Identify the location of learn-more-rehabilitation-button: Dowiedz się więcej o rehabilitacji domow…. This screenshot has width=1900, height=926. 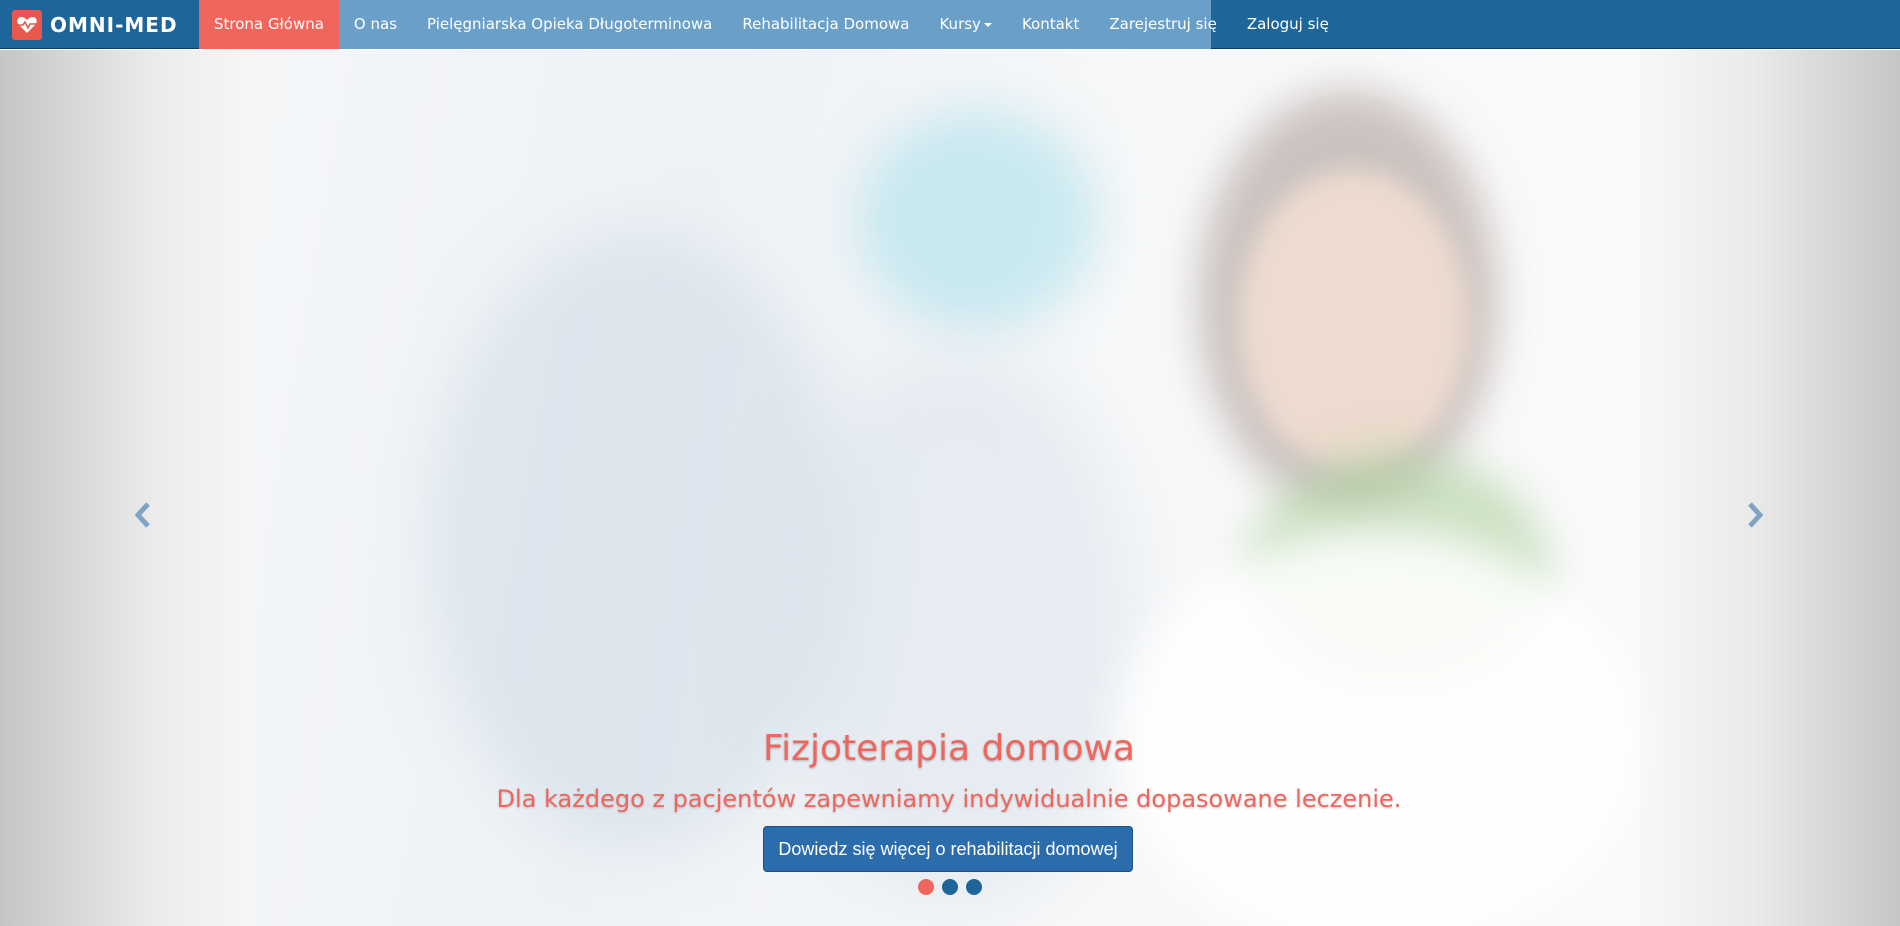
(948, 849).